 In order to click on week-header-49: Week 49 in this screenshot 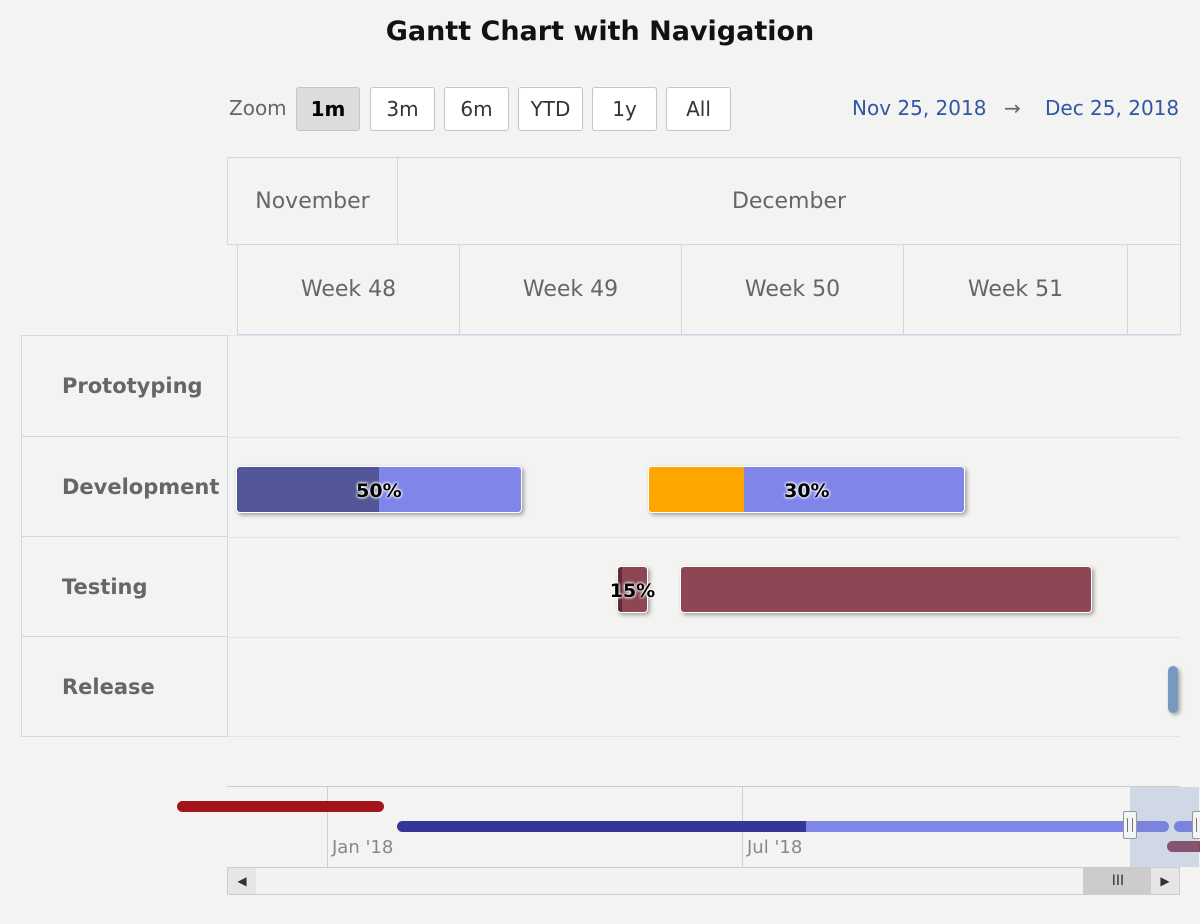, I will do `click(570, 289)`.